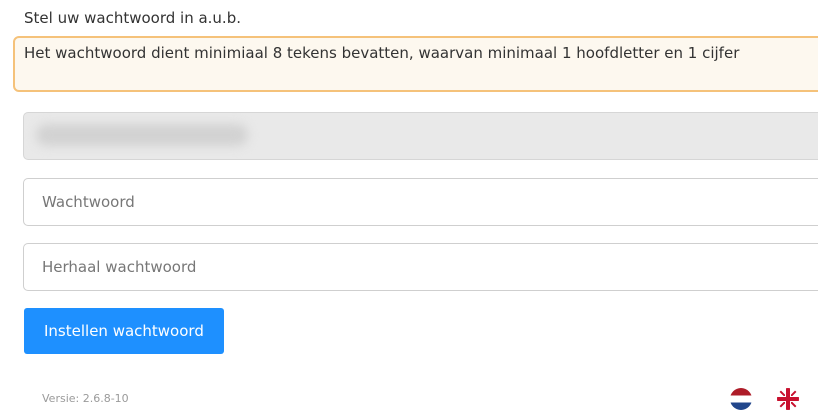  I want to click on set-password-button: Instellen wachtwoord, so click(124, 331).